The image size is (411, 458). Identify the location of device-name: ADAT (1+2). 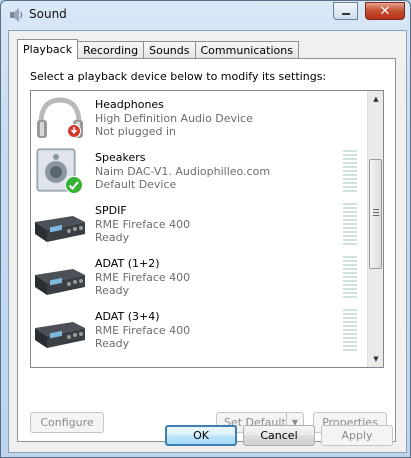
(127, 263).